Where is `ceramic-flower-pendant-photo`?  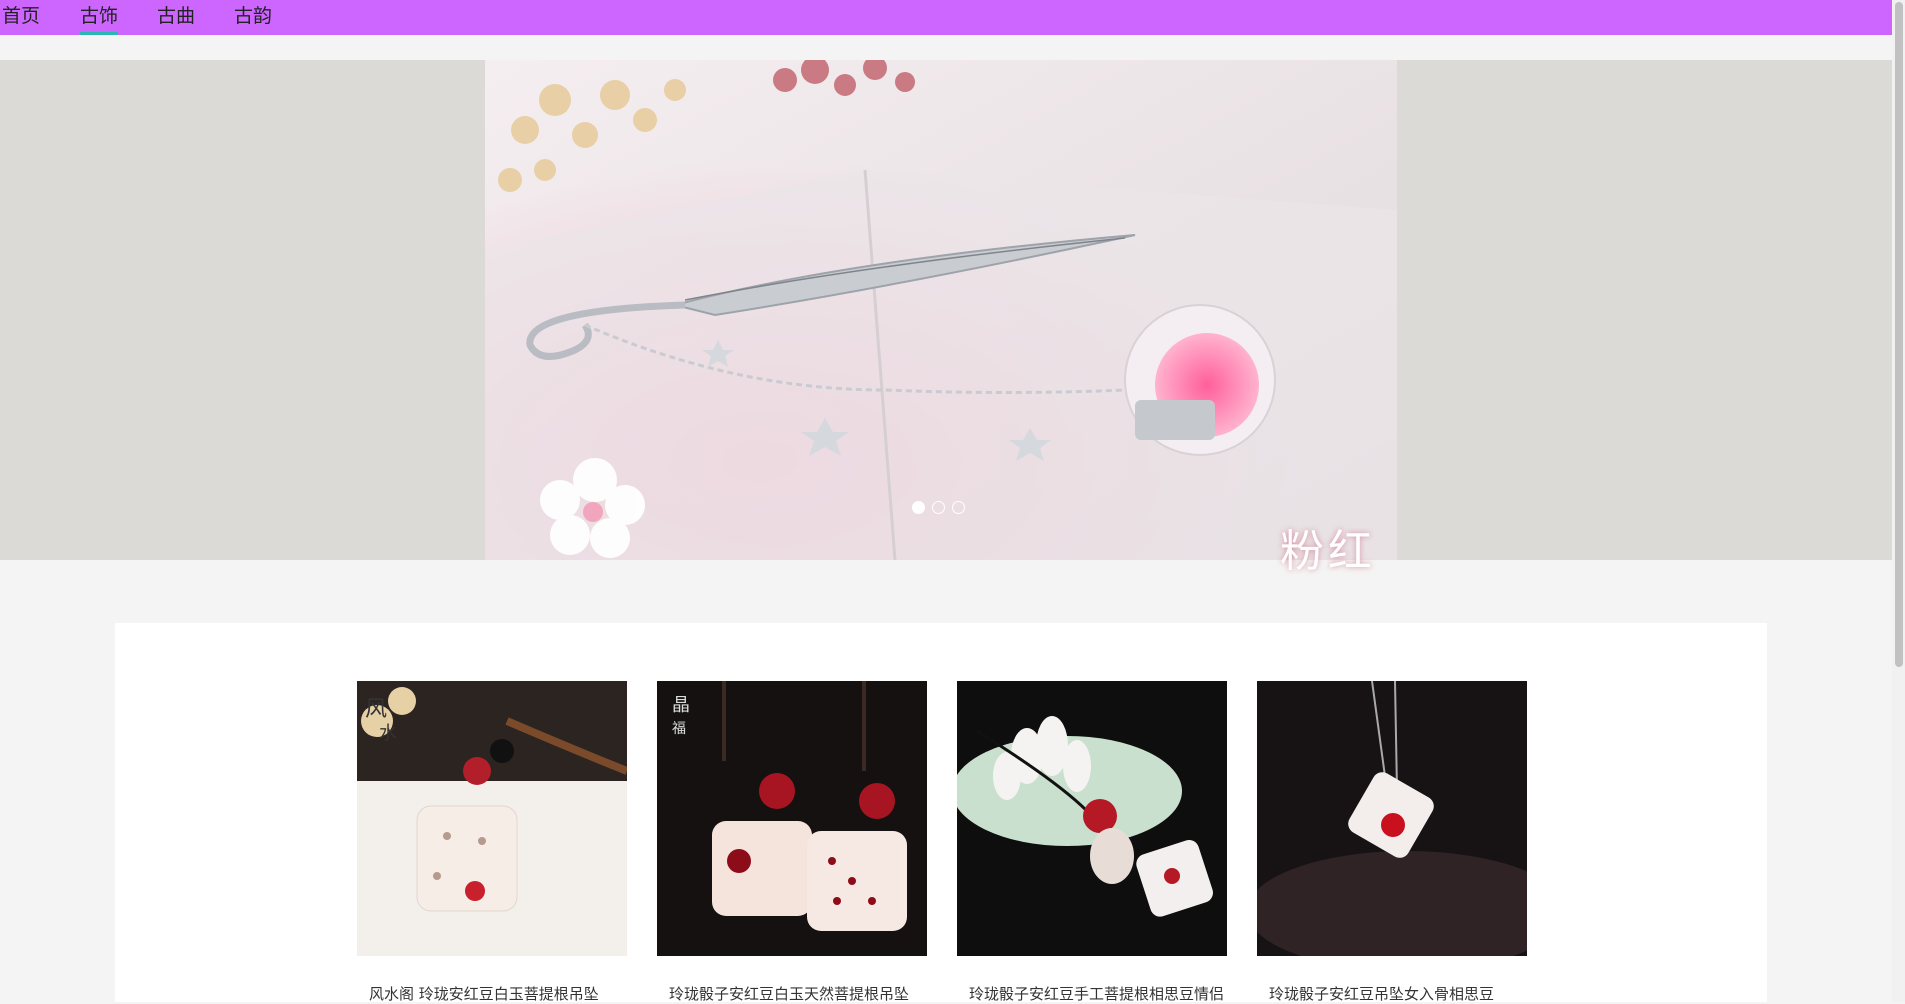 ceramic-flower-pendant-photo is located at coordinates (1092, 818).